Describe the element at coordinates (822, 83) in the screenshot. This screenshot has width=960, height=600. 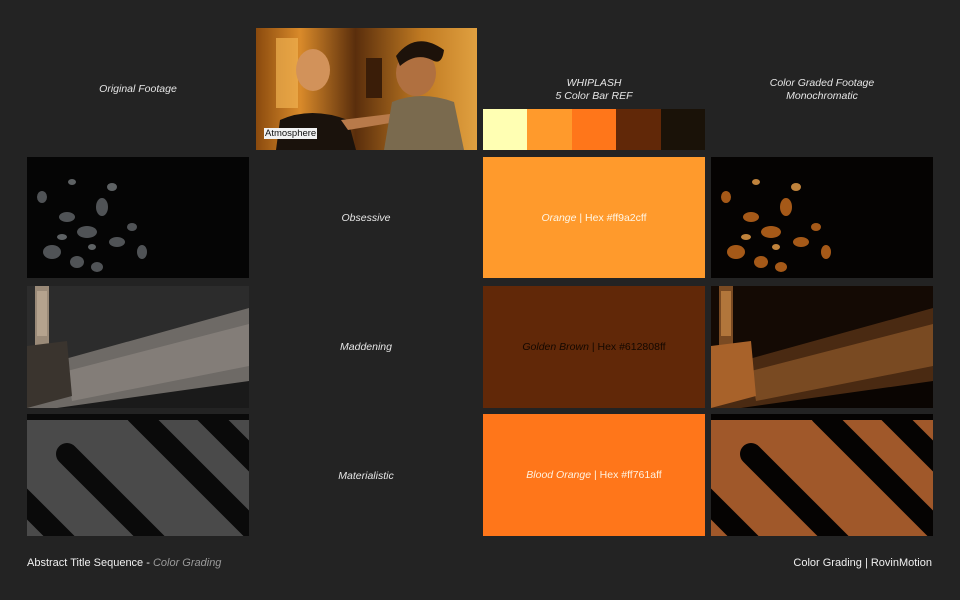
I see `graded-title: Color Graded Footage` at that location.